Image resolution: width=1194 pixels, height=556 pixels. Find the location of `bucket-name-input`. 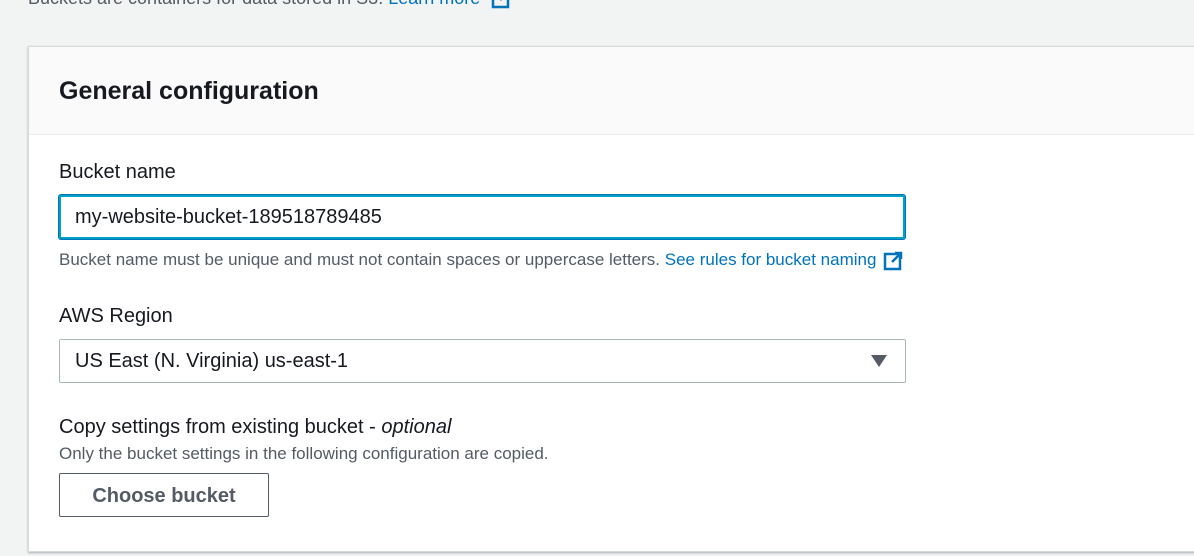

bucket-name-input is located at coordinates (482, 217).